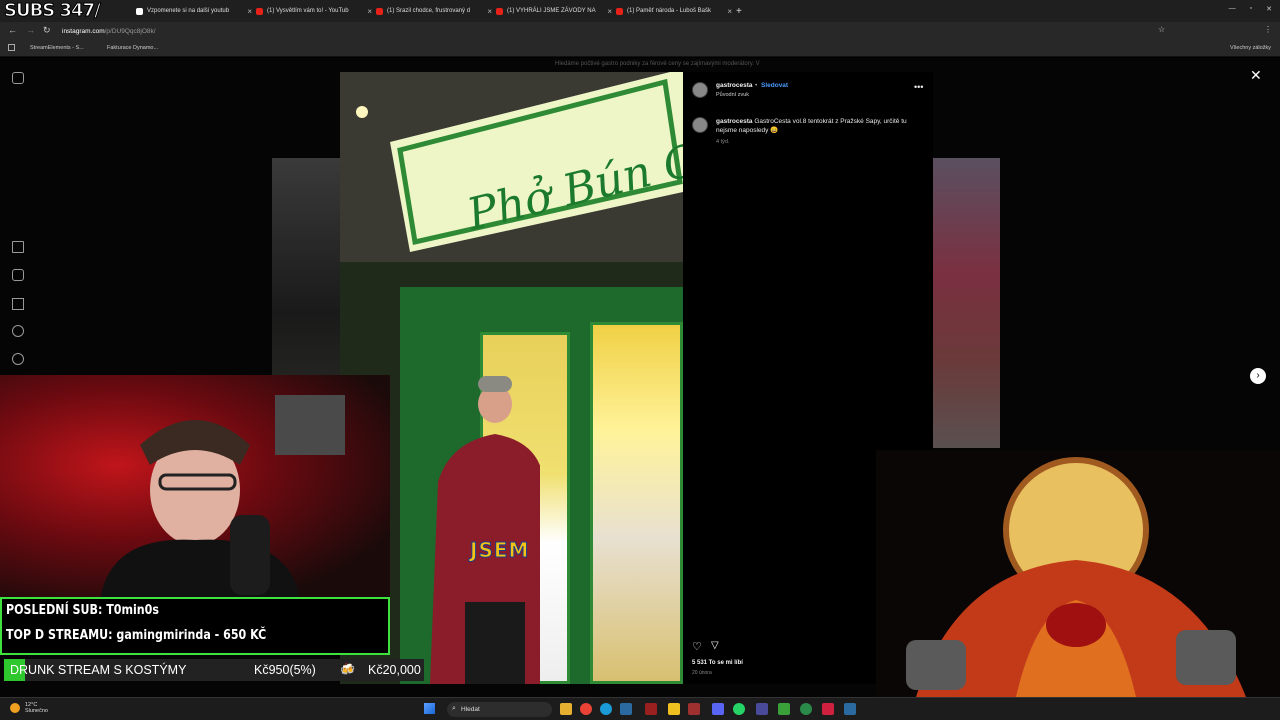 The height and width of the screenshot is (720, 1280). I want to click on url-path: /p/DU9Qqc8jO8k/, so click(130, 31).